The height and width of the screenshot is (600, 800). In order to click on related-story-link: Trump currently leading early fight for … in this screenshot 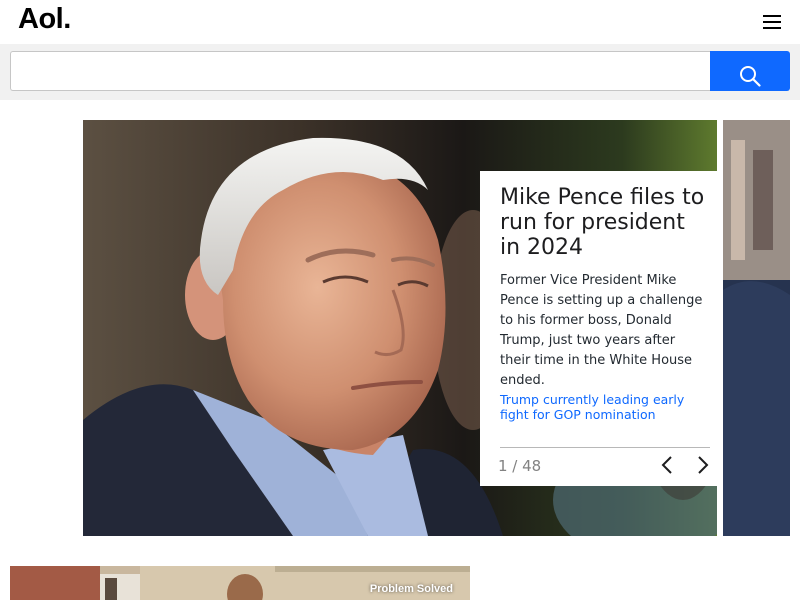, I will do `click(603, 407)`.